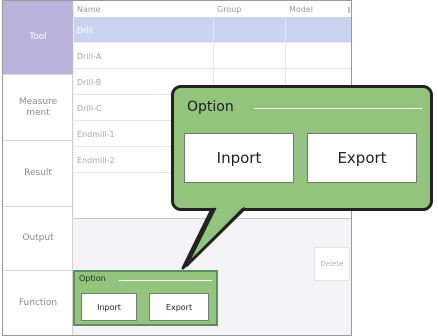  I want to click on sidebar-item-label: Tool, so click(38, 37).